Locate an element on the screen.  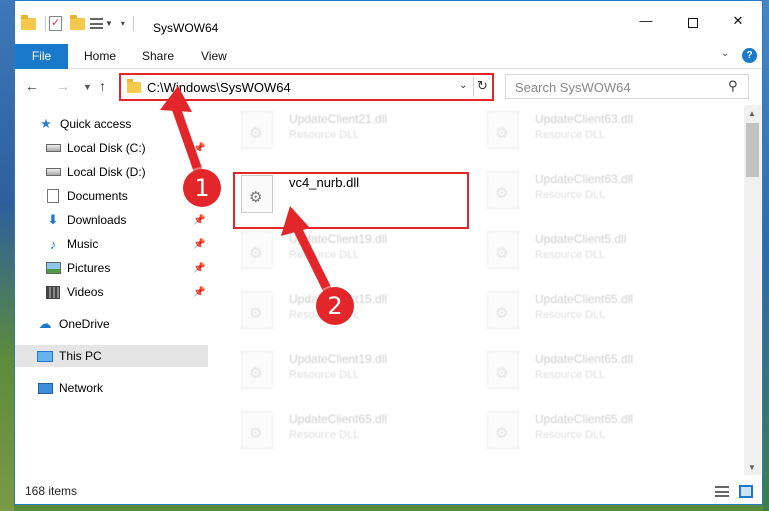
step-1-badge: 1 is located at coordinates (202, 188).